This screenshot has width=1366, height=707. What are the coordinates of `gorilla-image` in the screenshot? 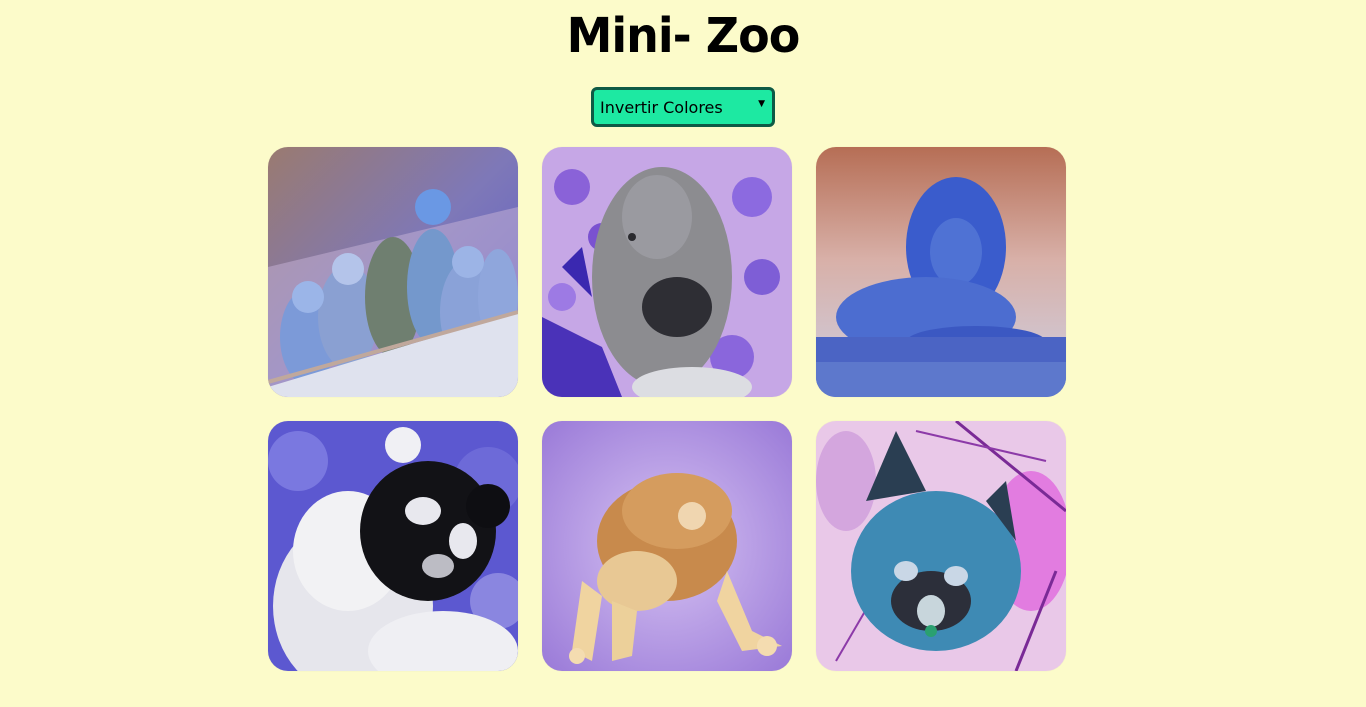 It's located at (667, 272).